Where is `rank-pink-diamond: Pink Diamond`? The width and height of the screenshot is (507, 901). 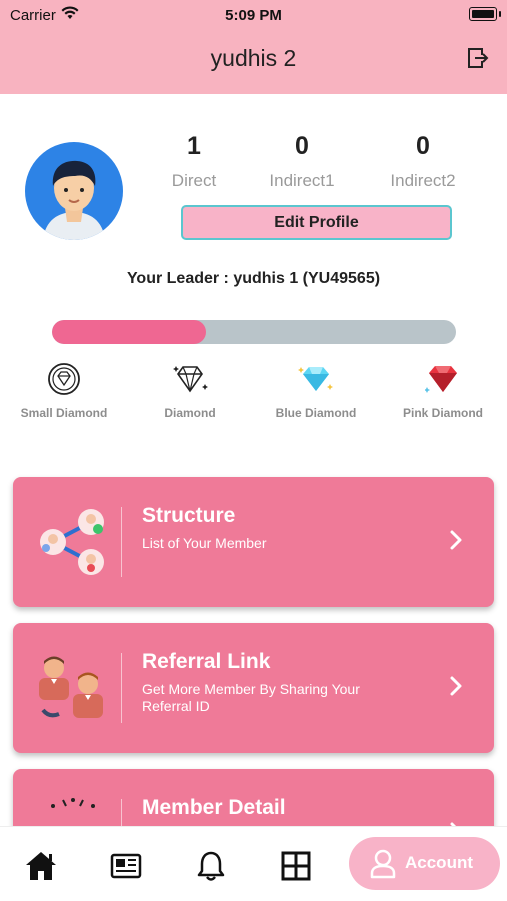
rank-pink-diamond: Pink Diamond is located at coordinates (443, 390).